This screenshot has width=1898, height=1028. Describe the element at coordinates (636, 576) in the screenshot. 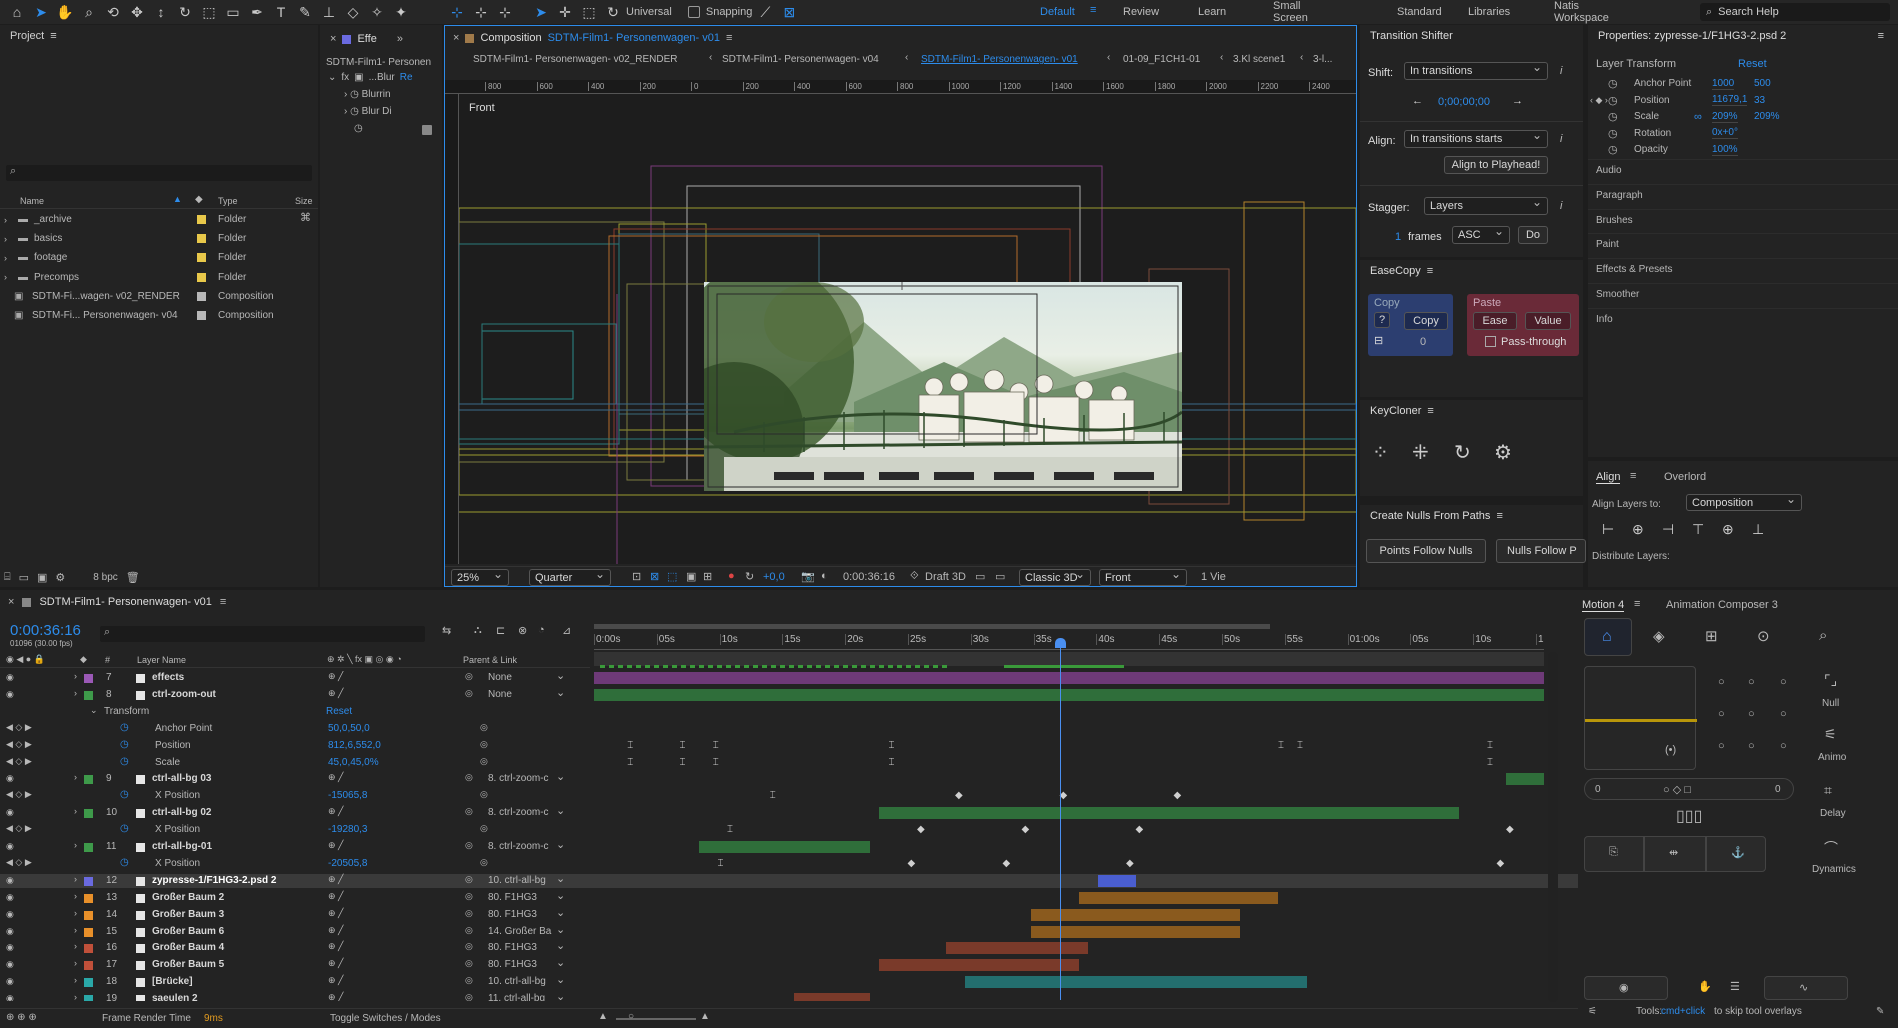

I see `region-icon: ⊡` at that location.